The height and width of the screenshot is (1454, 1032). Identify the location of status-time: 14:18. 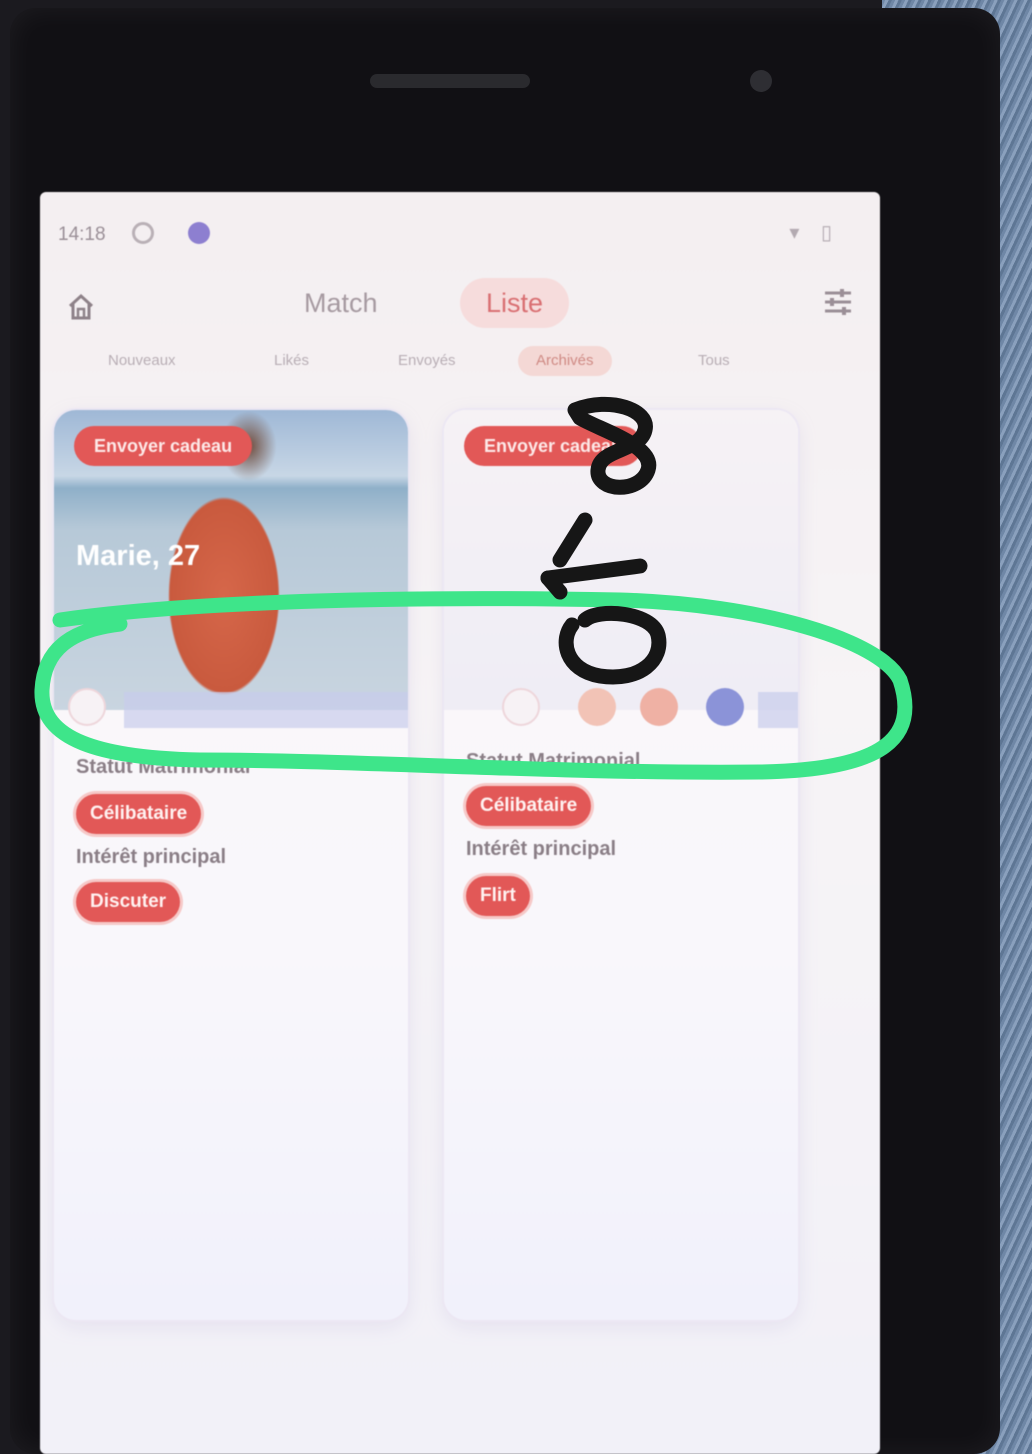
(82, 234).